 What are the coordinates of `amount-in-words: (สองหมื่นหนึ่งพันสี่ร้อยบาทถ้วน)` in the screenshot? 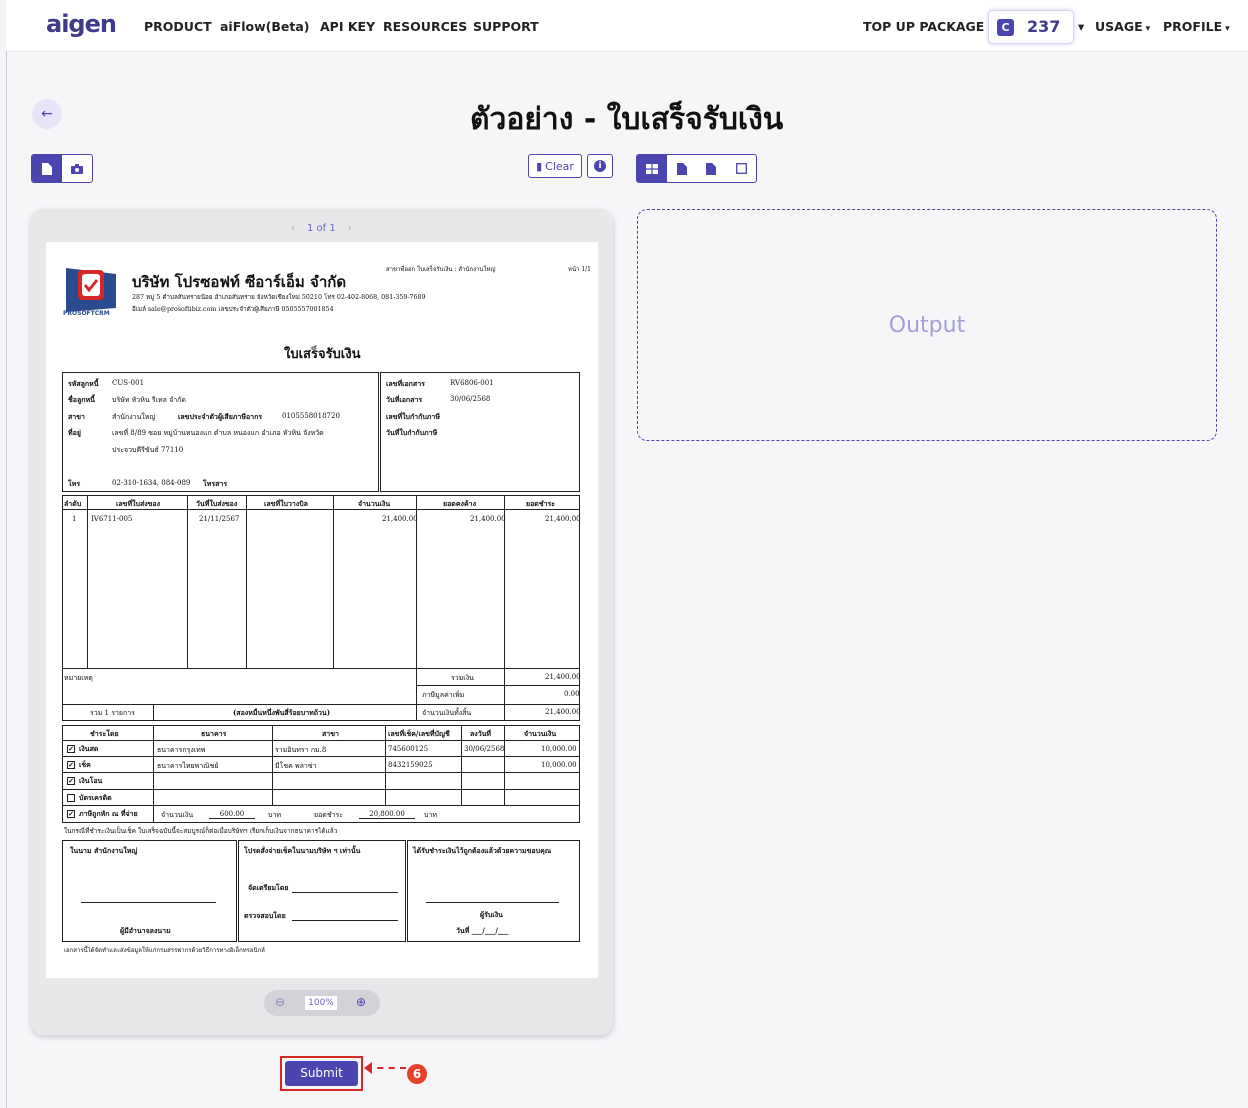 It's located at (282, 712).